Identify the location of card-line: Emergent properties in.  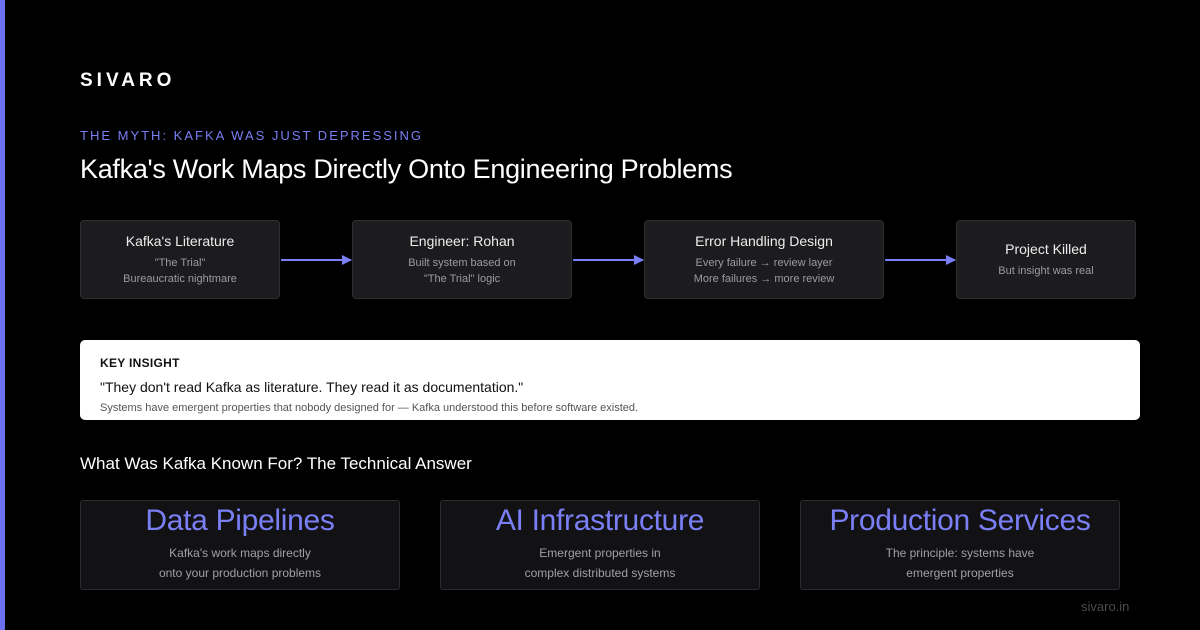
(600, 553).